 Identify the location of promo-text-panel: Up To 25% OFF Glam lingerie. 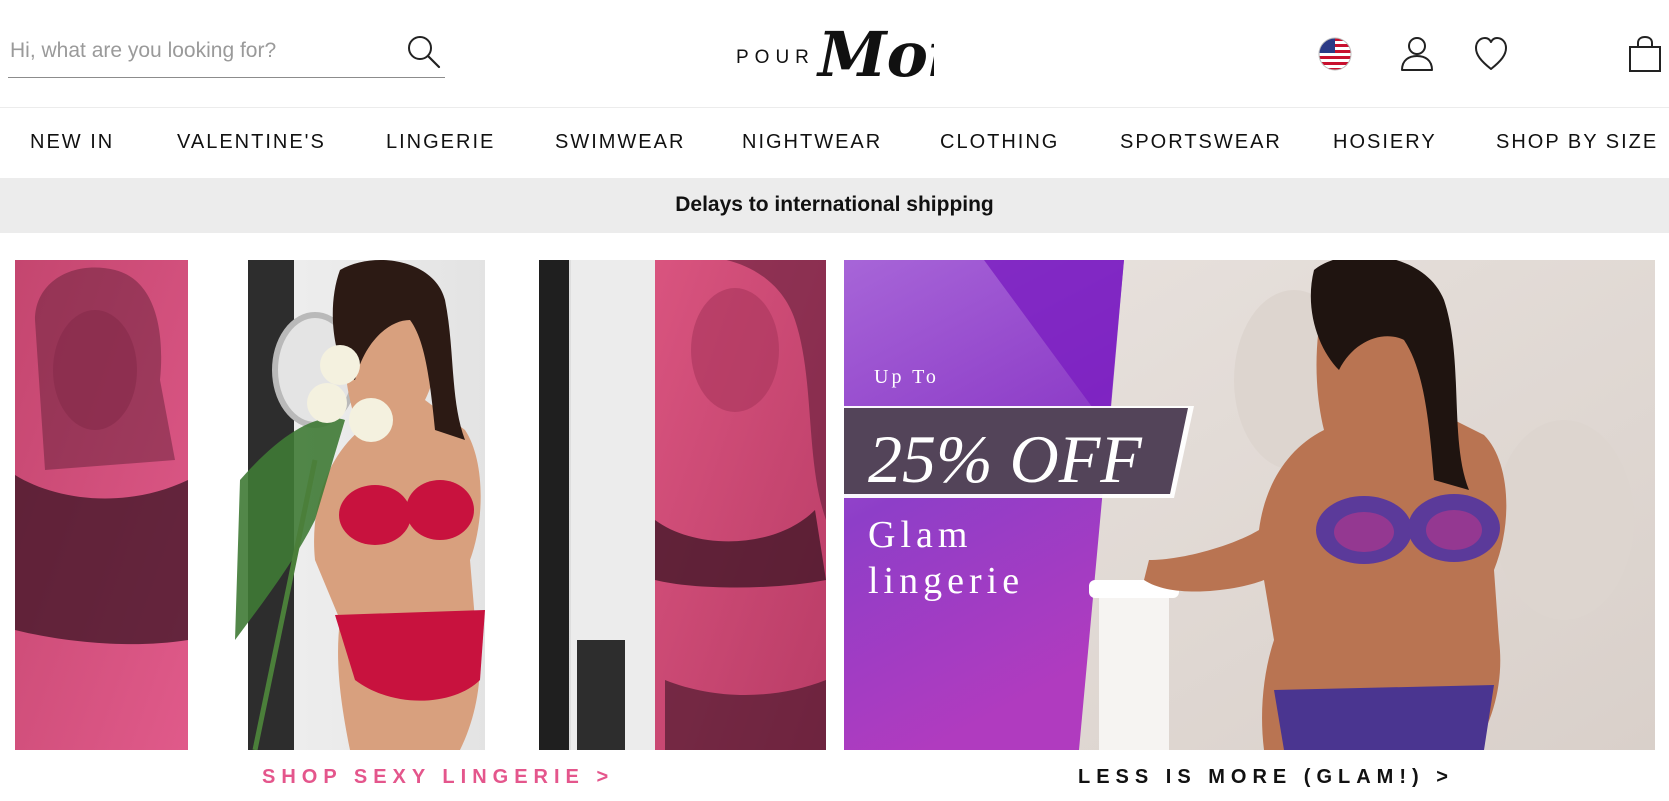
(1024, 505).